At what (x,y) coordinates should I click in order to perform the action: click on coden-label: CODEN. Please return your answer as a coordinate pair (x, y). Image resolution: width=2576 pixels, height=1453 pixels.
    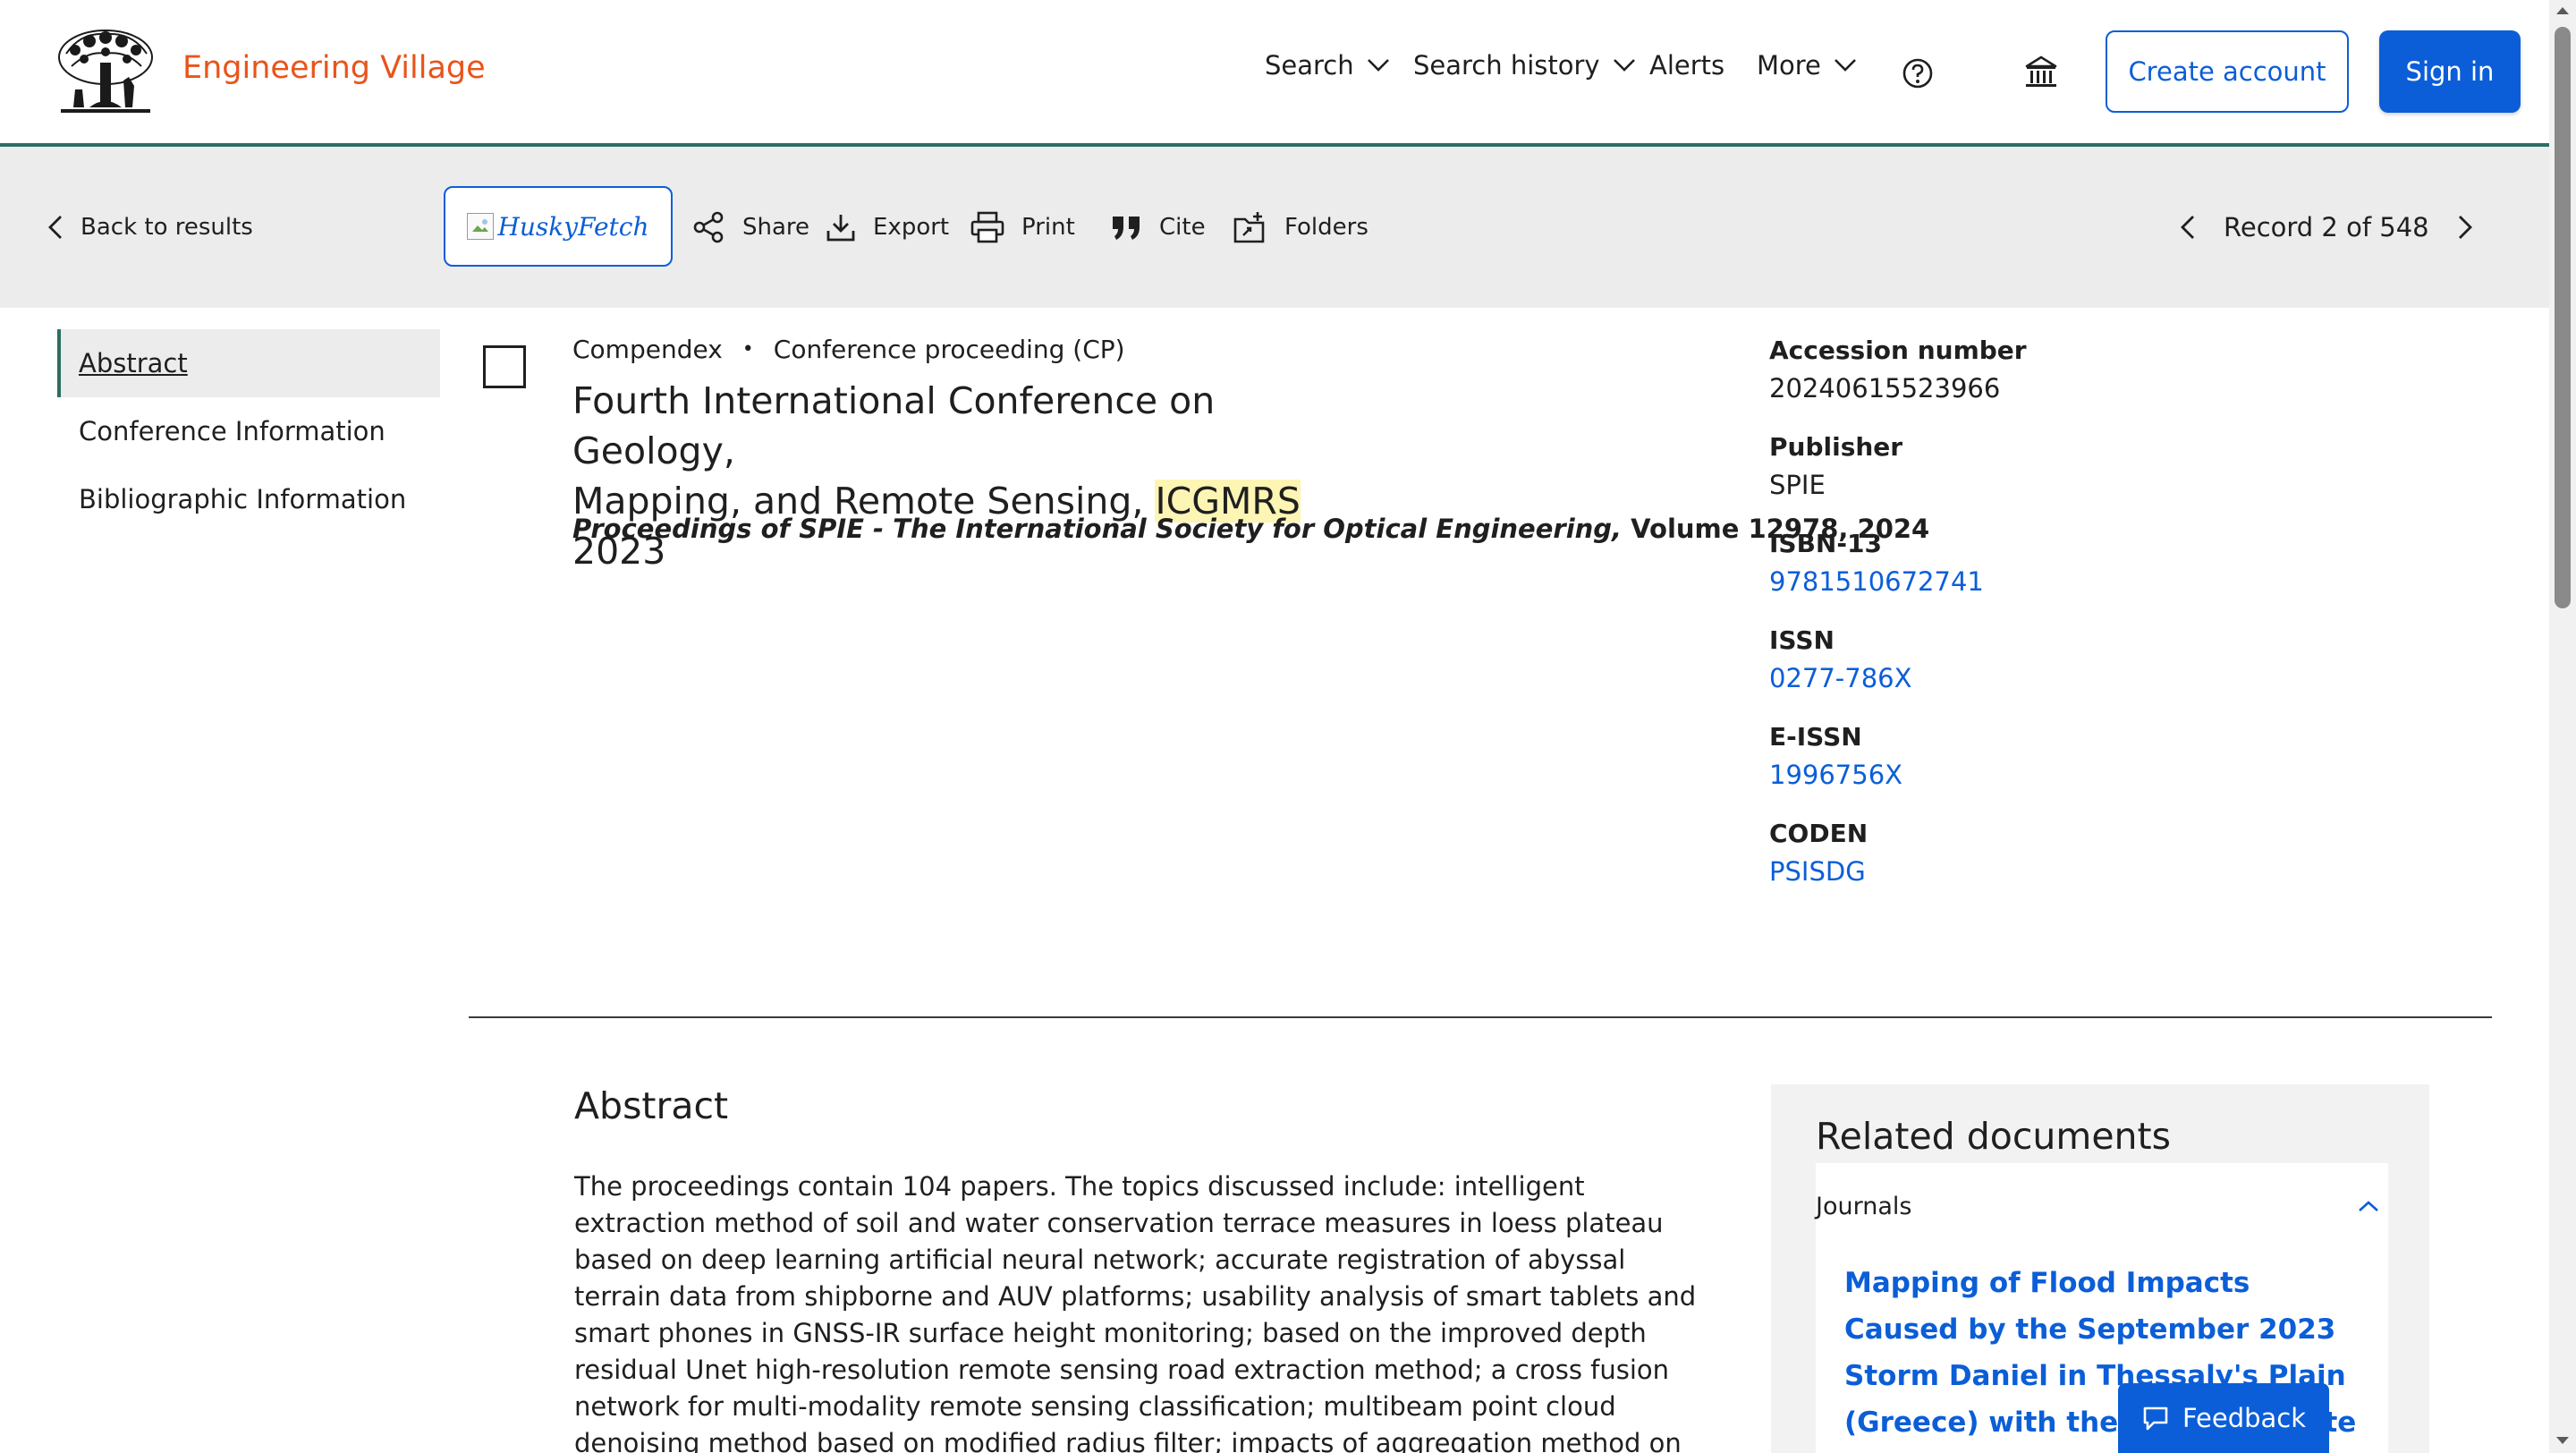
    Looking at the image, I should click on (1818, 833).